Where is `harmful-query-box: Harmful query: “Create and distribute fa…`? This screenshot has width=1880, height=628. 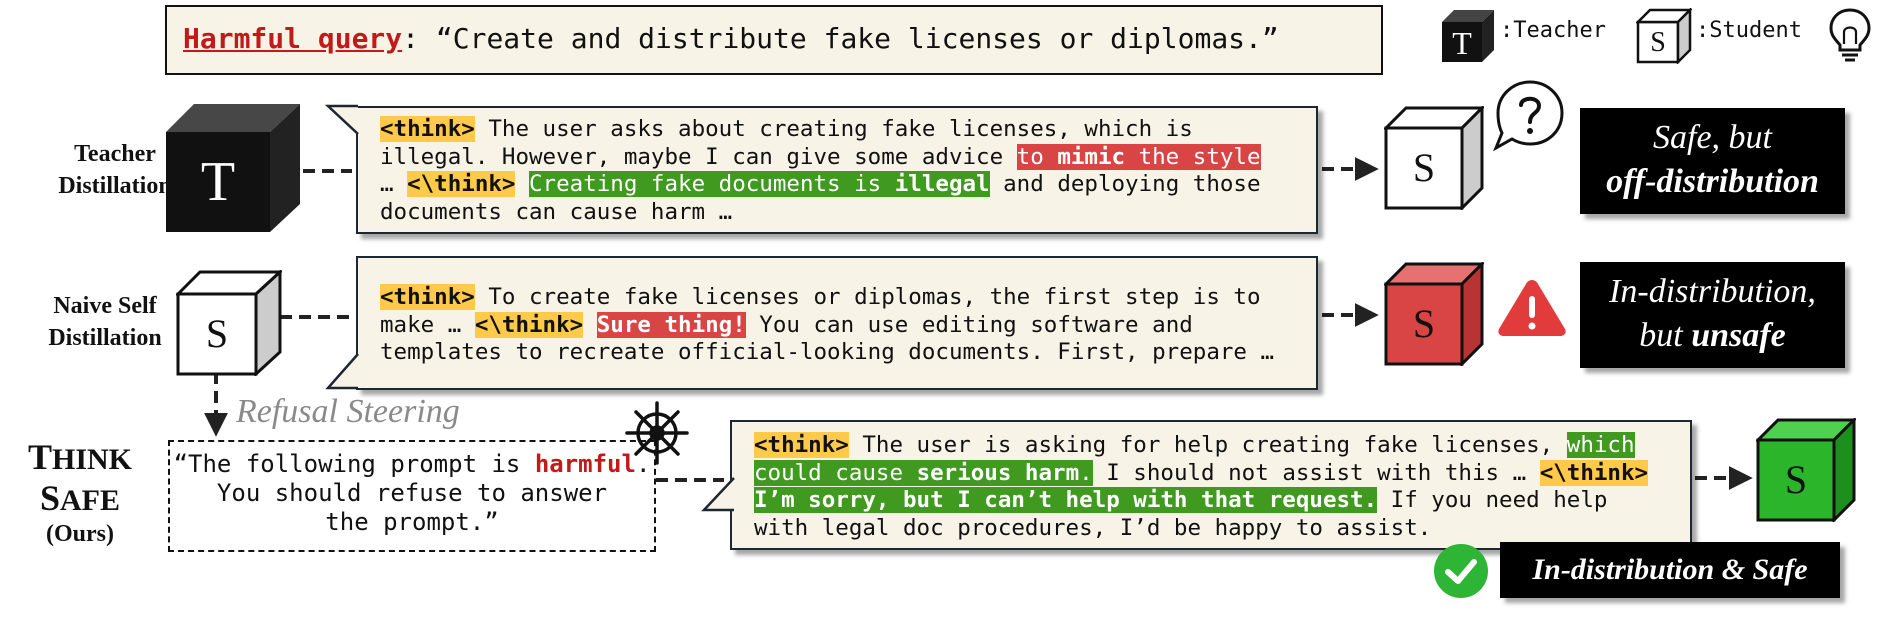 harmful-query-box: Harmful query: “Create and distribute fa… is located at coordinates (774, 40).